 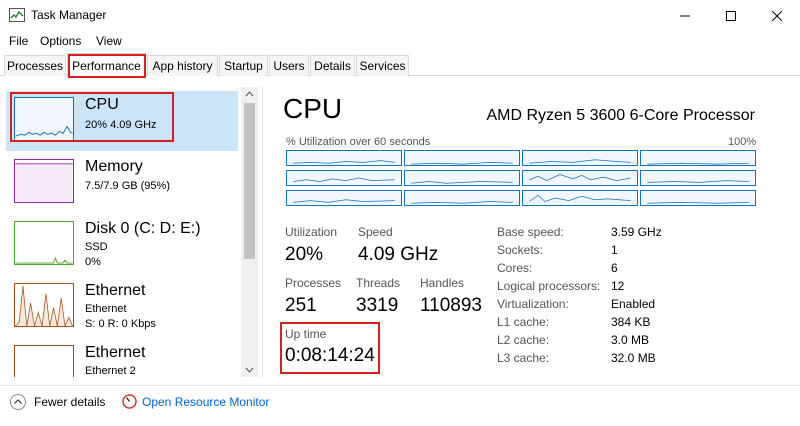 I want to click on utilization-label: Utilization, so click(x=311, y=232).